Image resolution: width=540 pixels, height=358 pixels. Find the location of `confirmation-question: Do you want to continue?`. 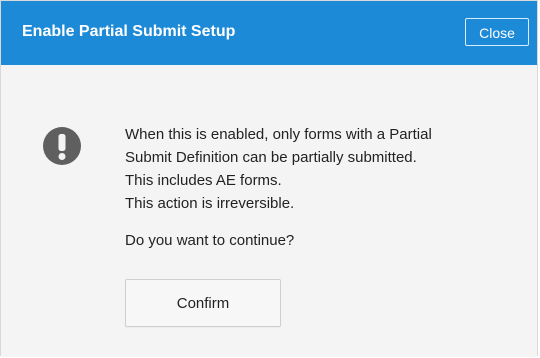

confirmation-question: Do you want to continue? is located at coordinates (210, 240).